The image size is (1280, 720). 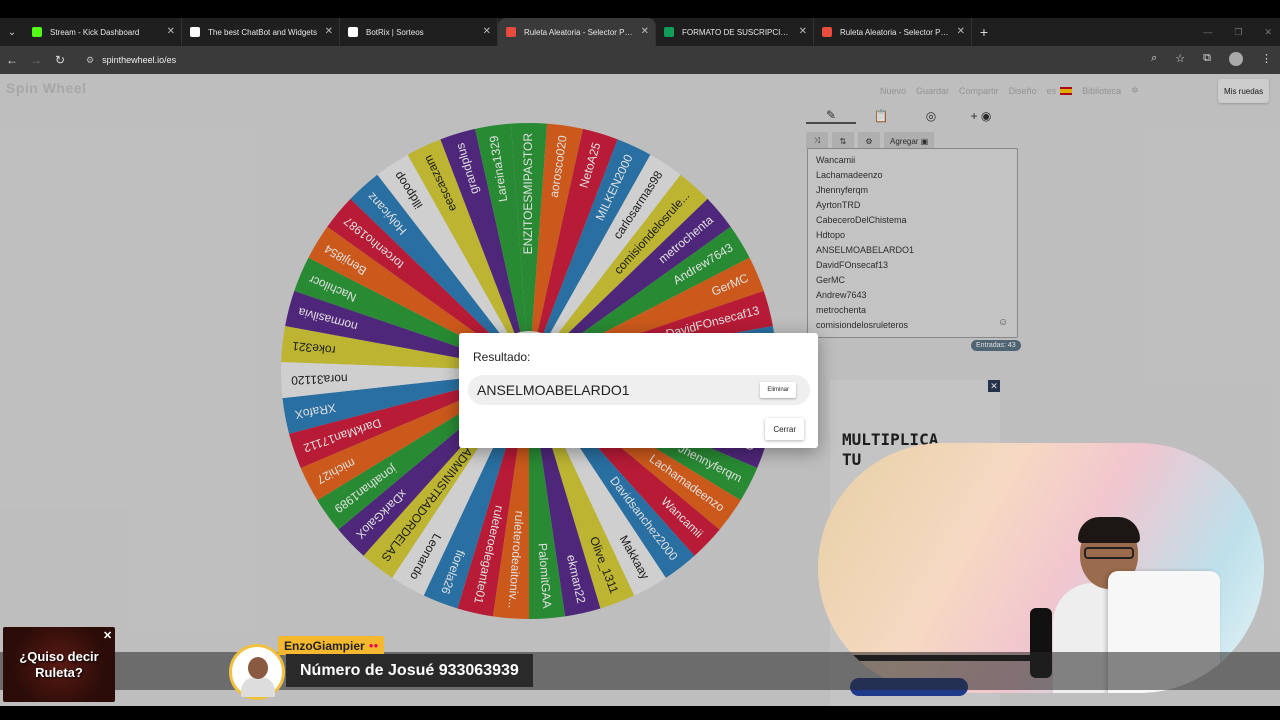 I want to click on result-winner: ANSELMOABELARDO1, so click(x=553, y=390).